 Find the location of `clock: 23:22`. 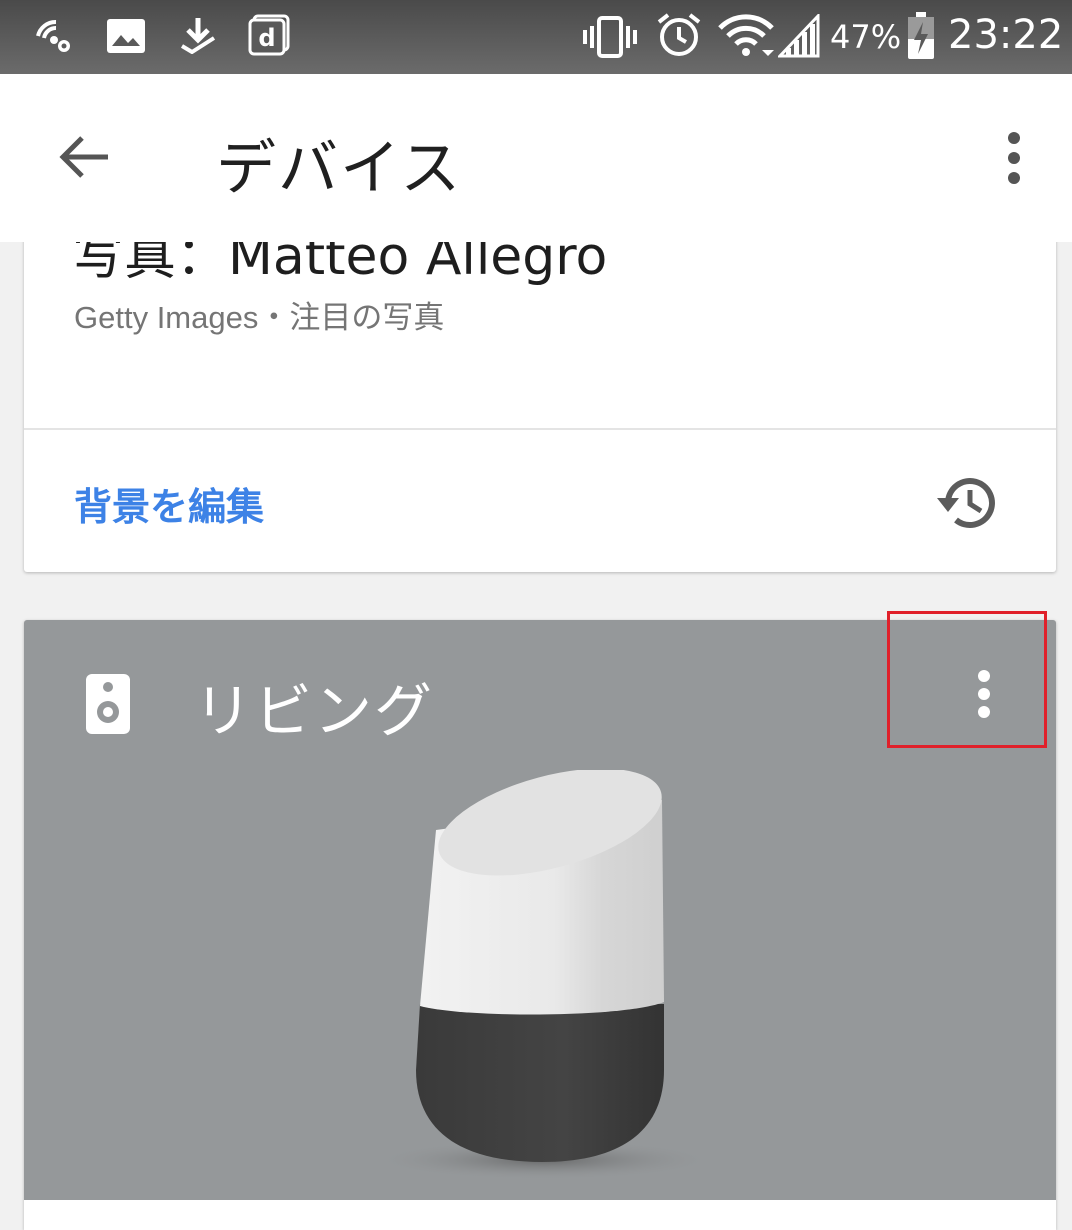

clock: 23:22 is located at coordinates (1006, 35).